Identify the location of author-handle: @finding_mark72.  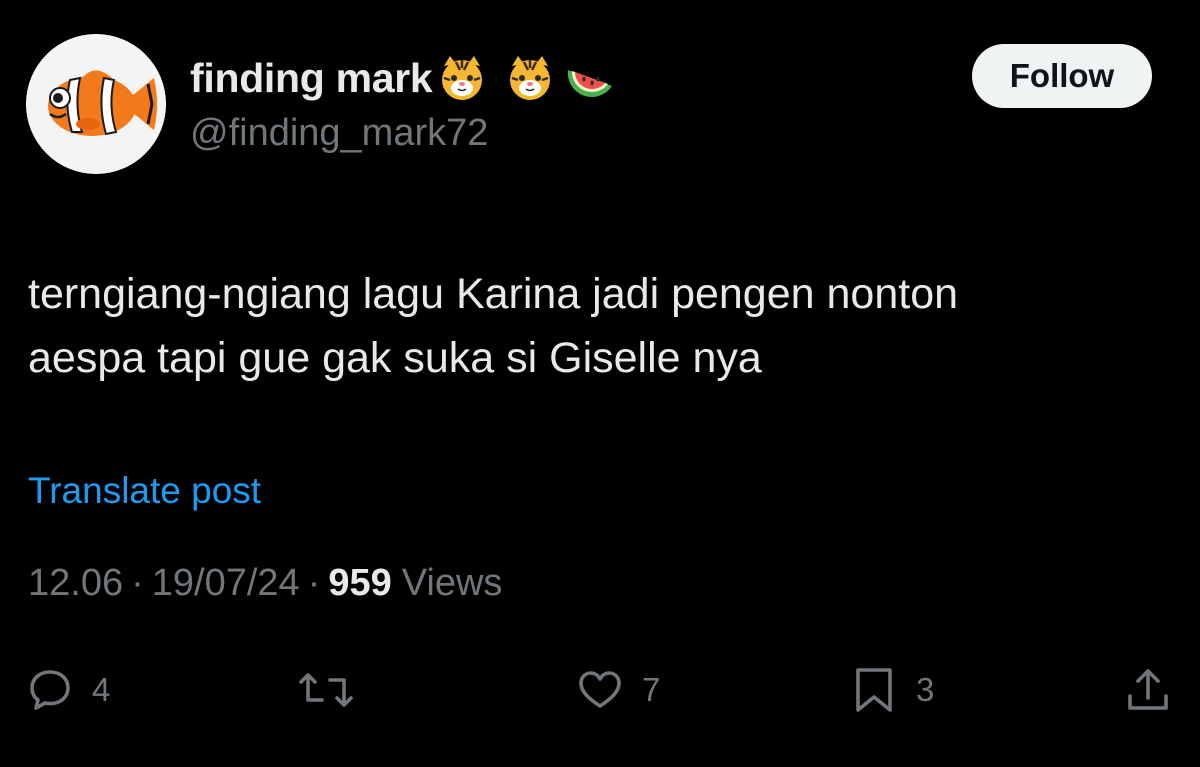
(339, 133).